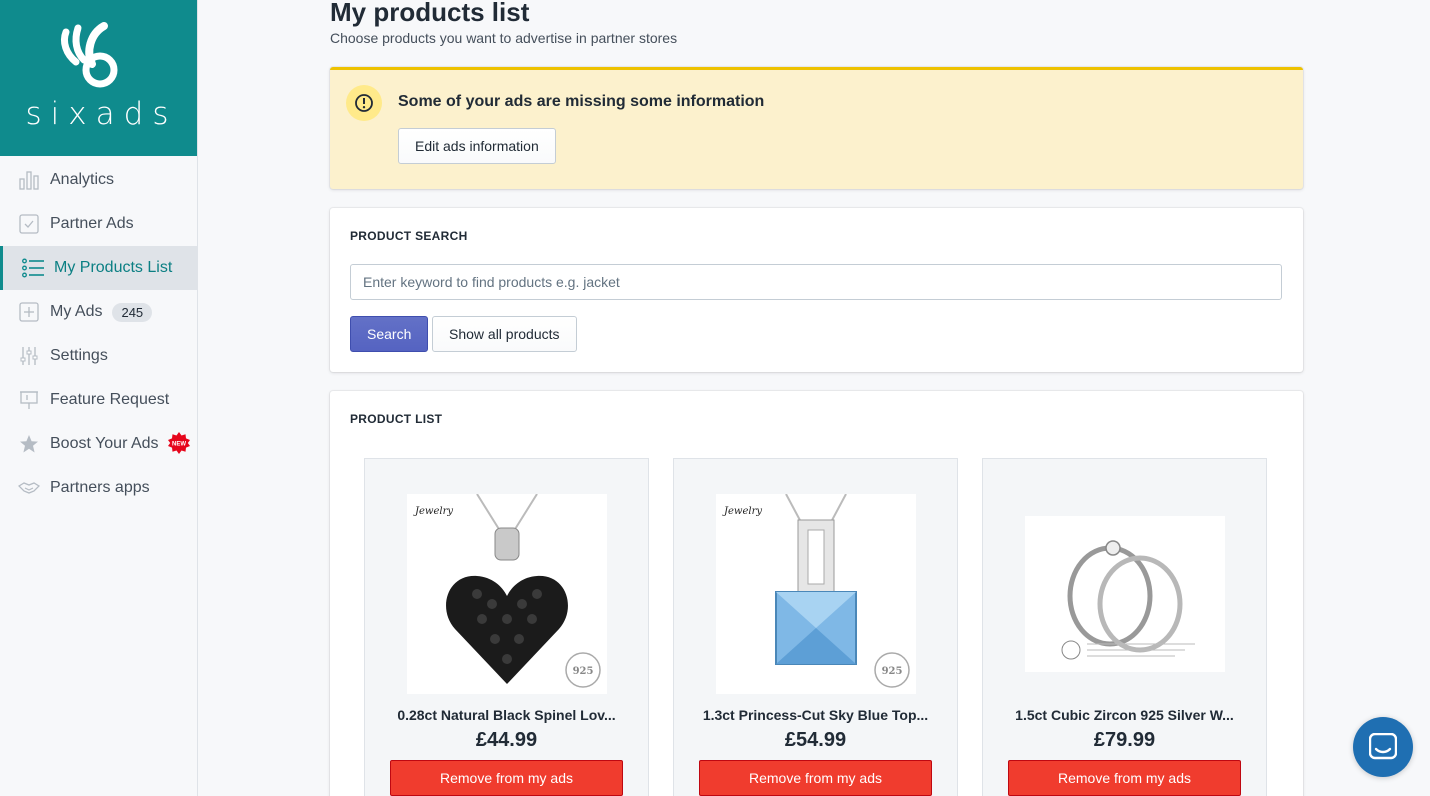 The height and width of the screenshot is (796, 1430). Describe the element at coordinates (1128, 600) in the screenshot. I see `silver-ring-set-image` at that location.